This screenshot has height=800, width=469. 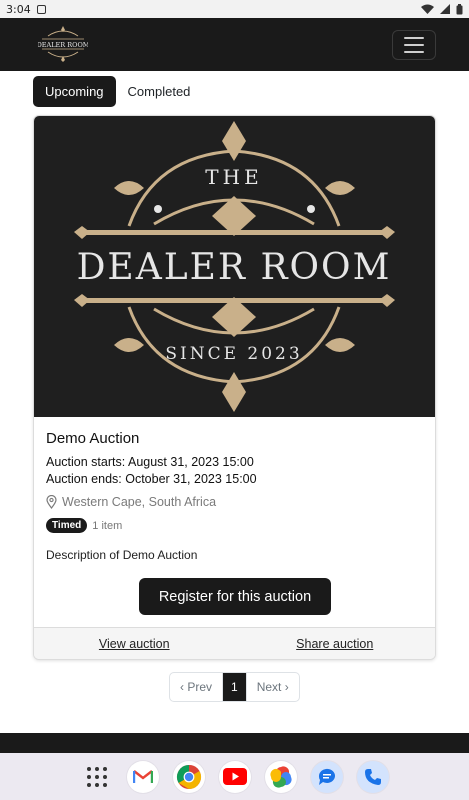 What do you see at coordinates (272, 687) in the screenshot?
I see `pagination-next: Next ›` at bounding box center [272, 687].